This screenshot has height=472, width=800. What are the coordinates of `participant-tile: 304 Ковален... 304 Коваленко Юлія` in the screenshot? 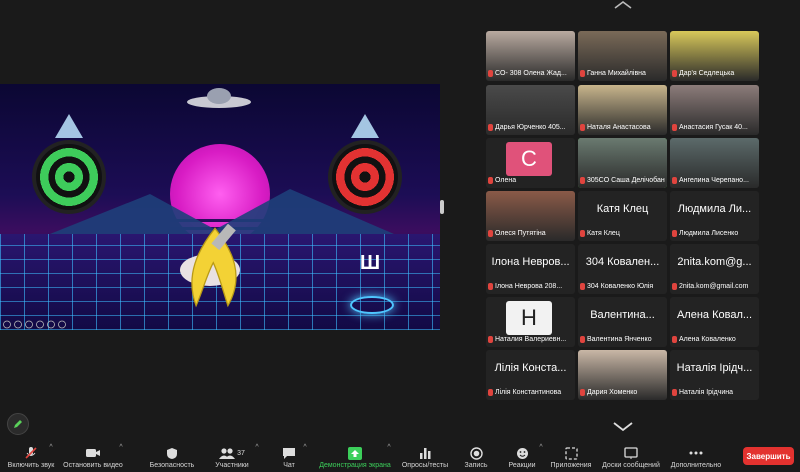 It's located at (622, 269).